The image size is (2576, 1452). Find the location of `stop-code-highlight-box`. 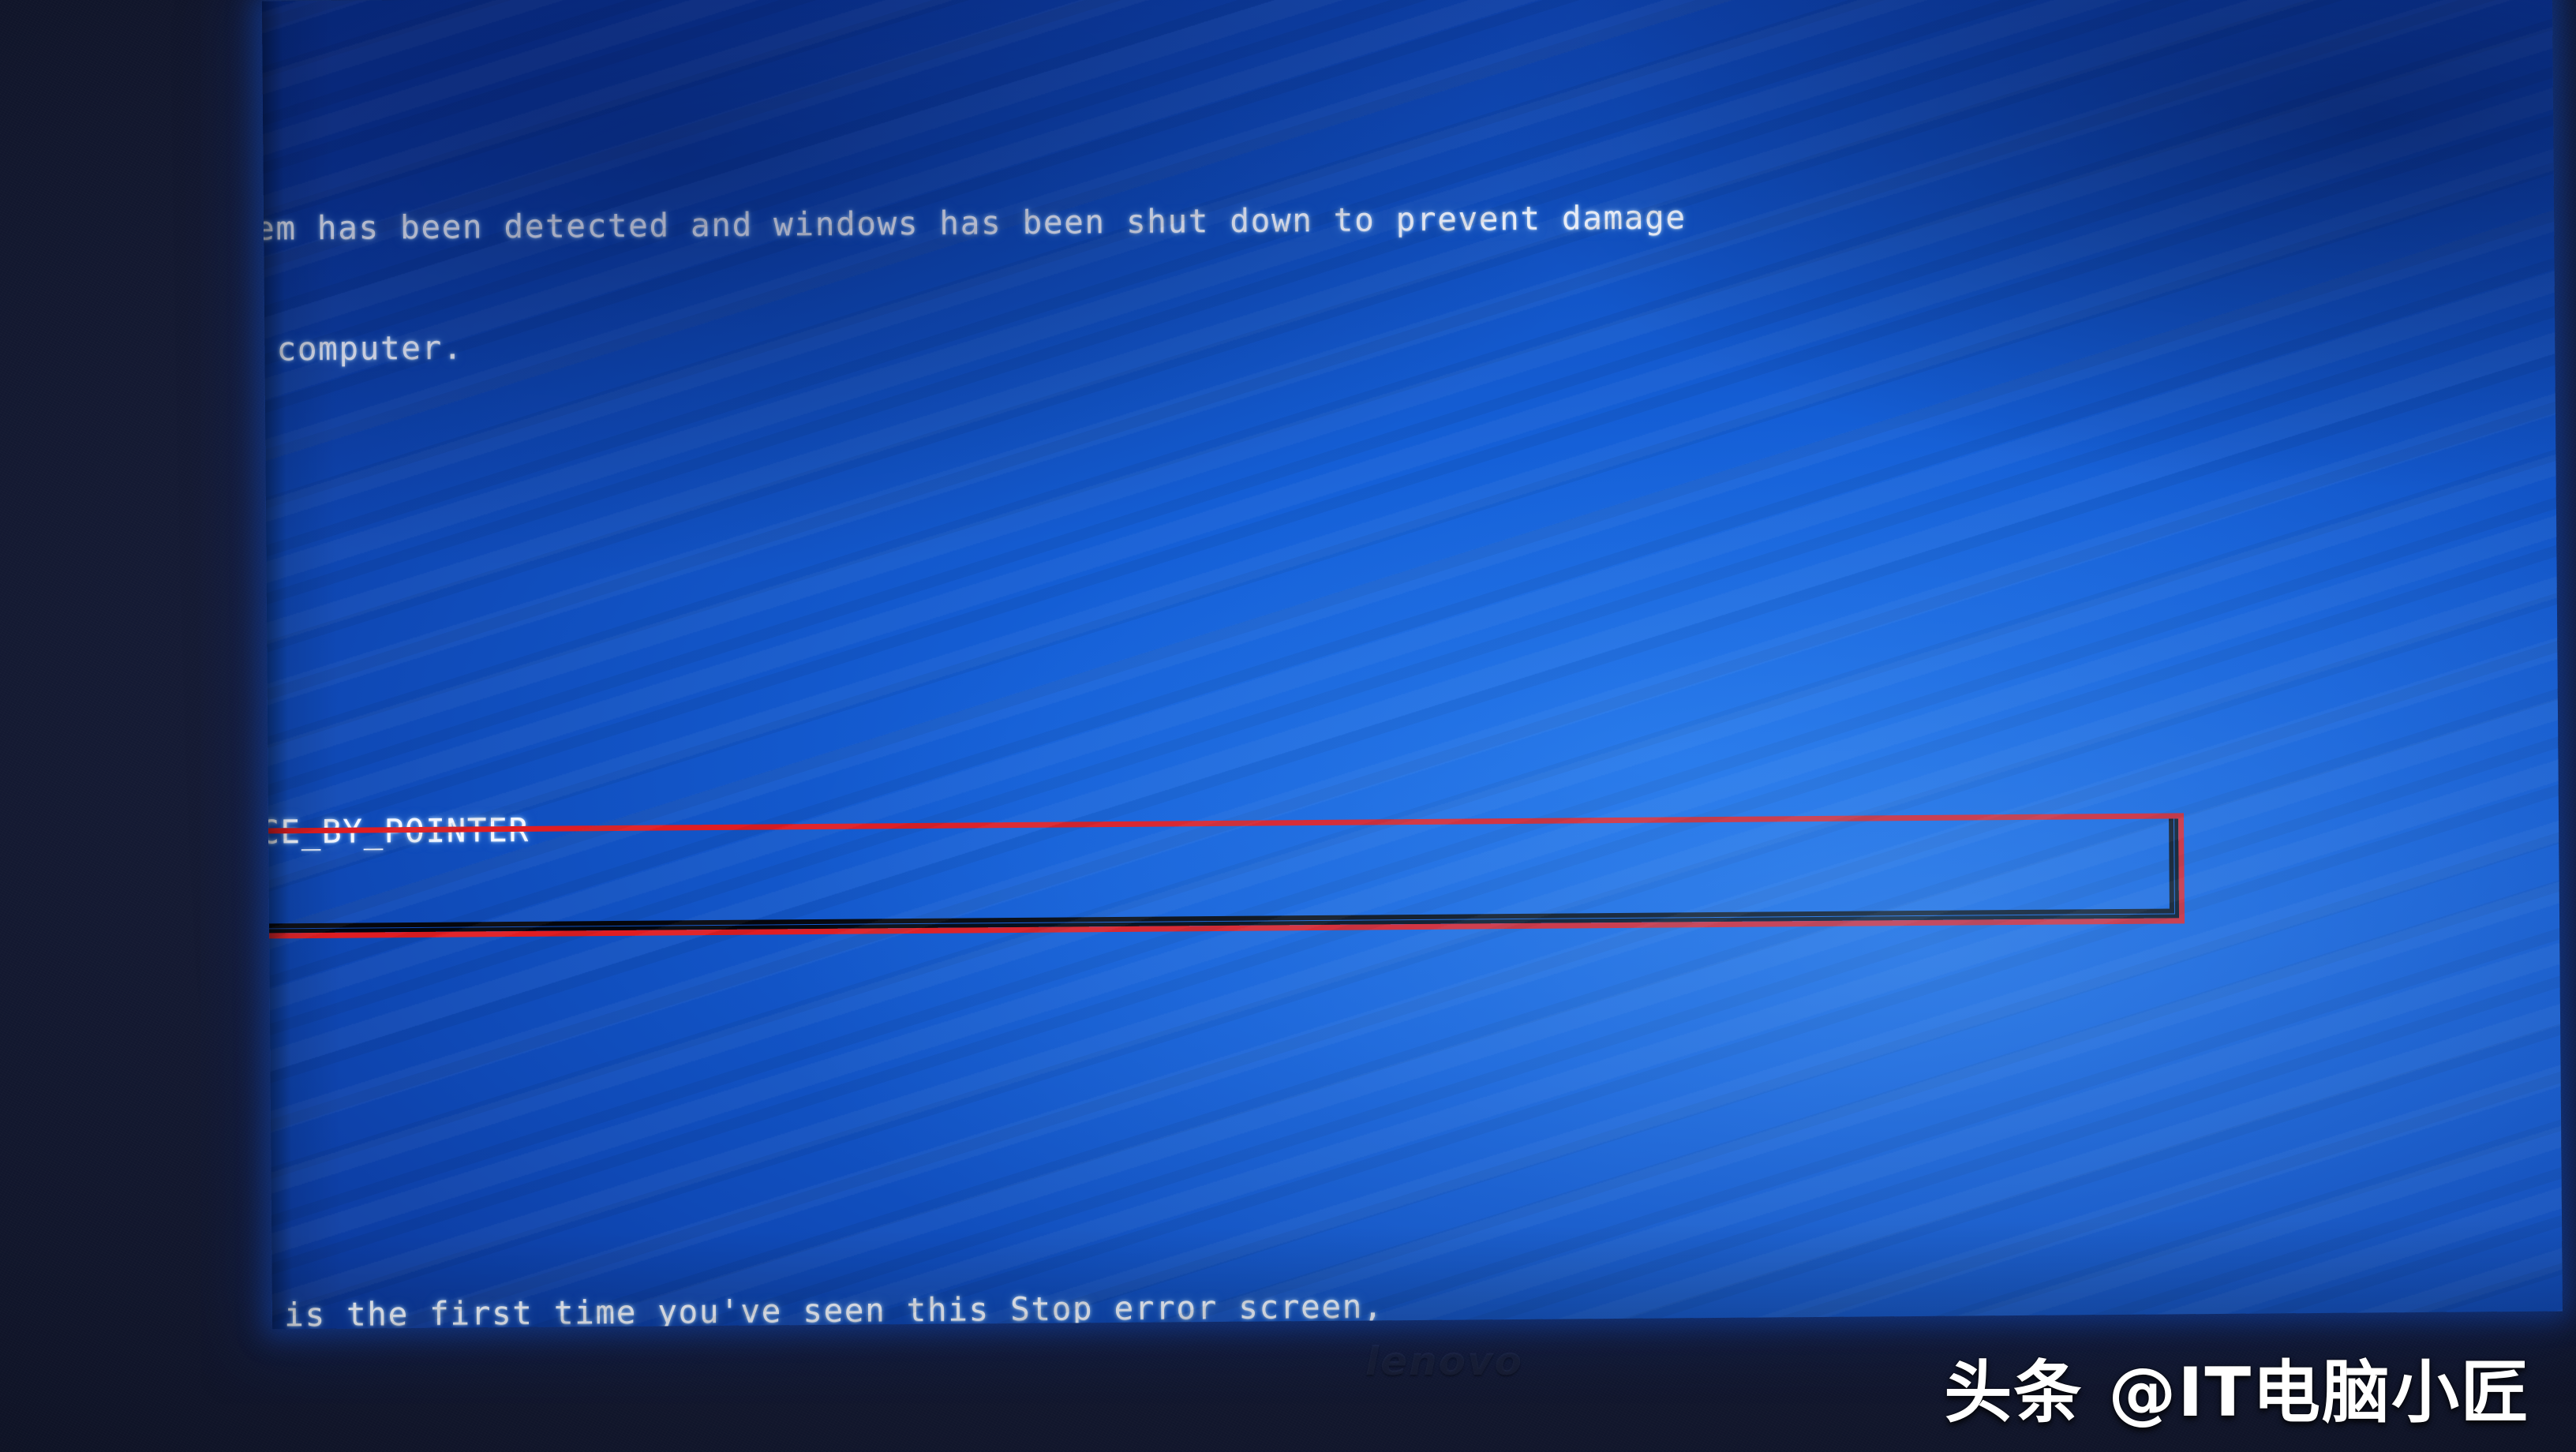

stop-code-highlight-box is located at coordinates (1223, 876).